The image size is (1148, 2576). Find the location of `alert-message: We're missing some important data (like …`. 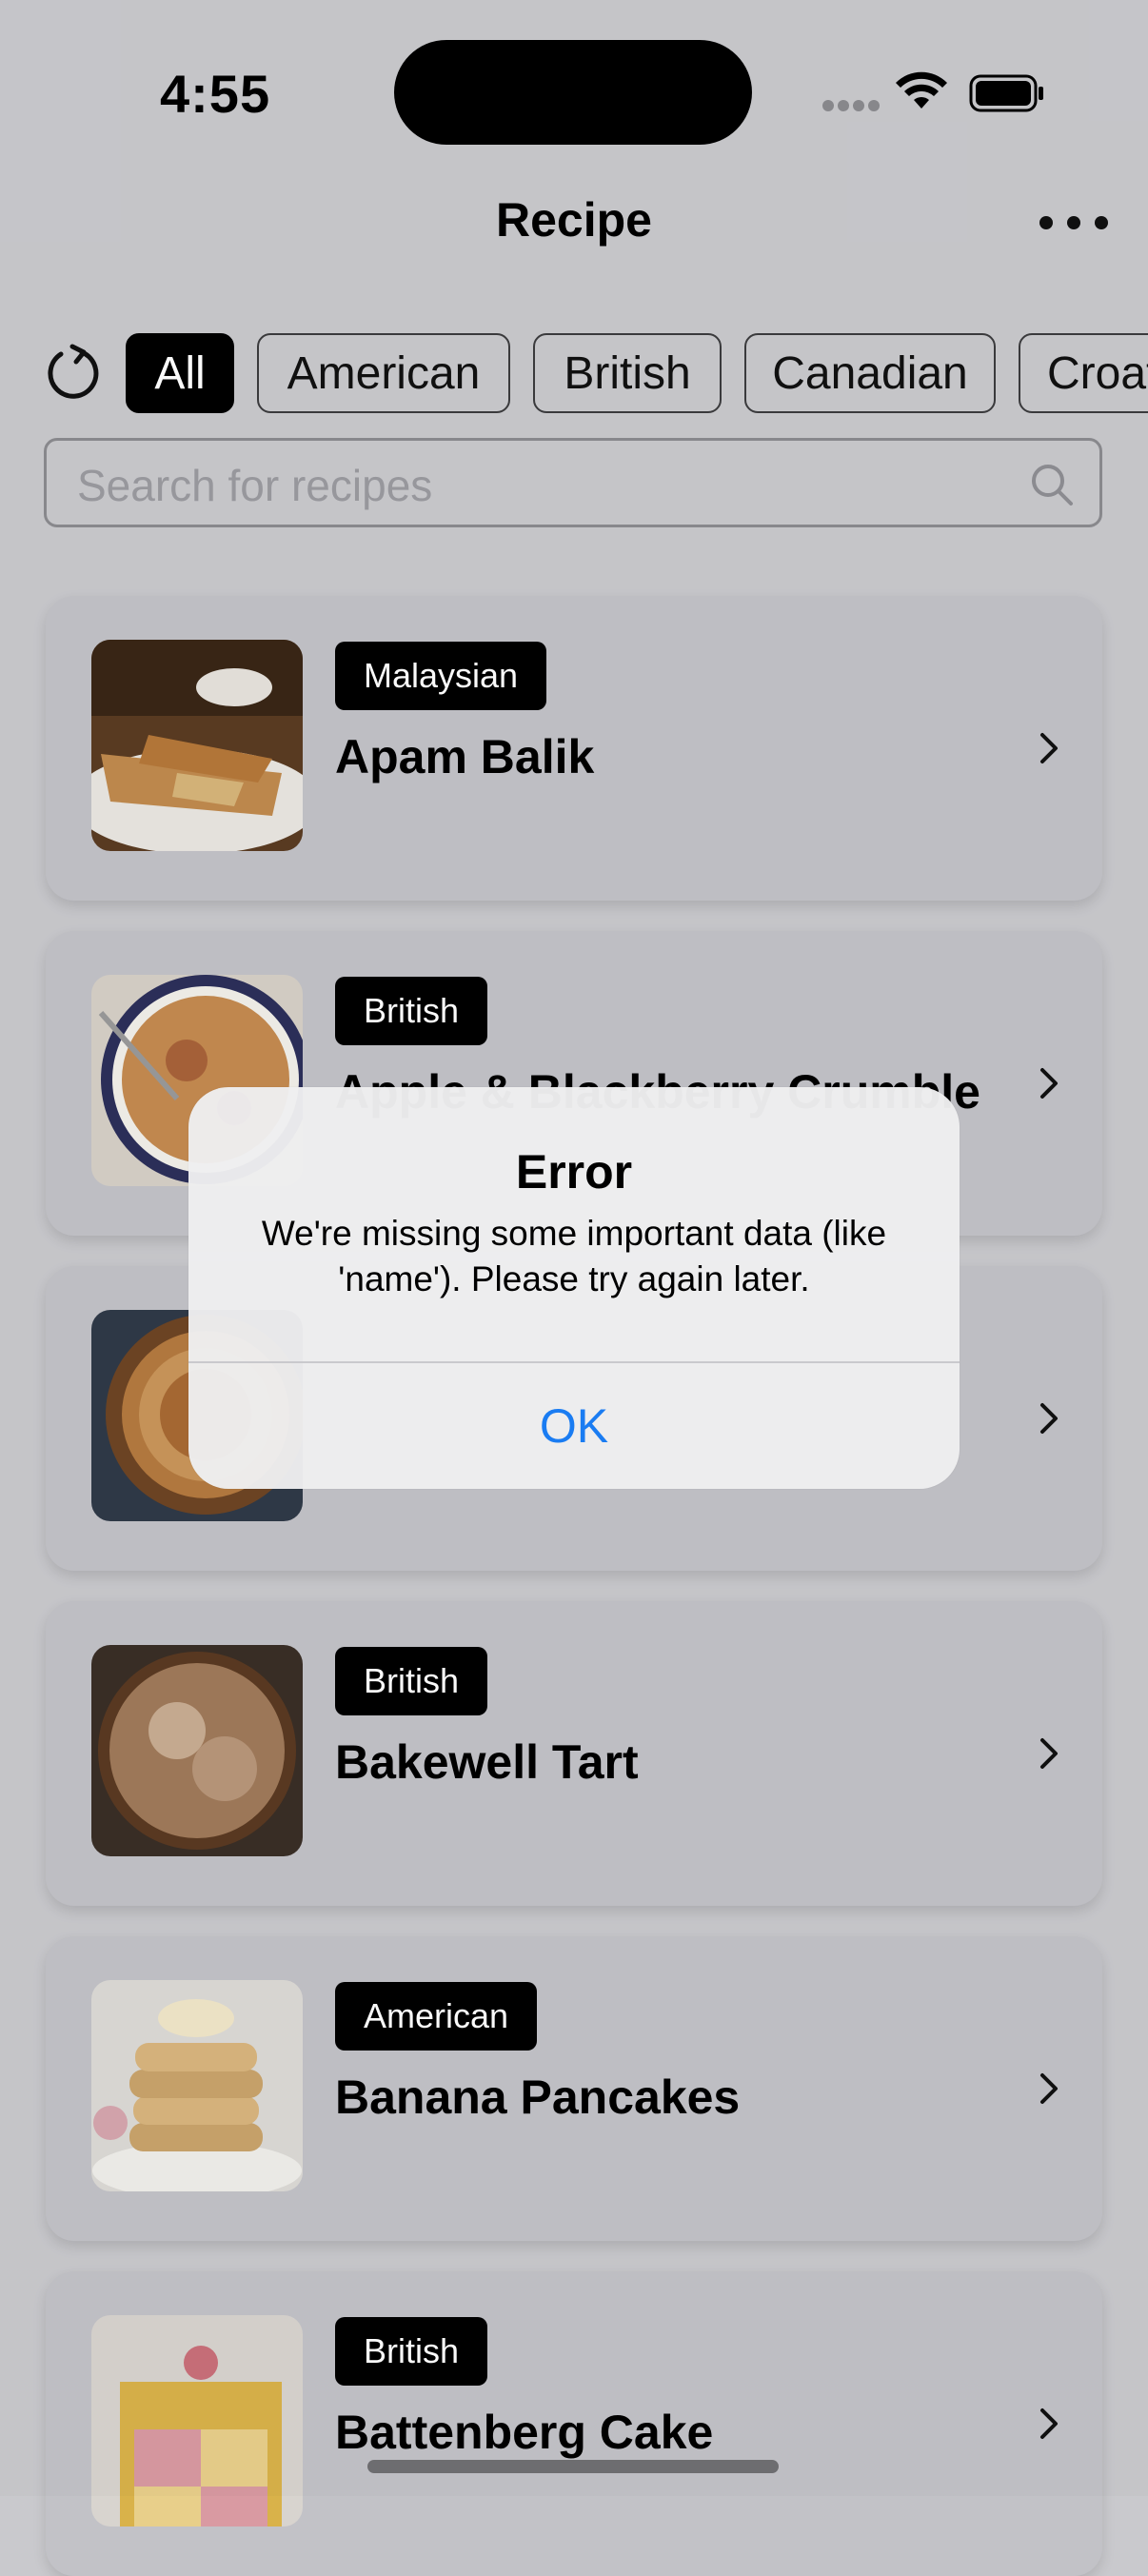

alert-message: We're missing some important data (like … is located at coordinates (574, 1256).